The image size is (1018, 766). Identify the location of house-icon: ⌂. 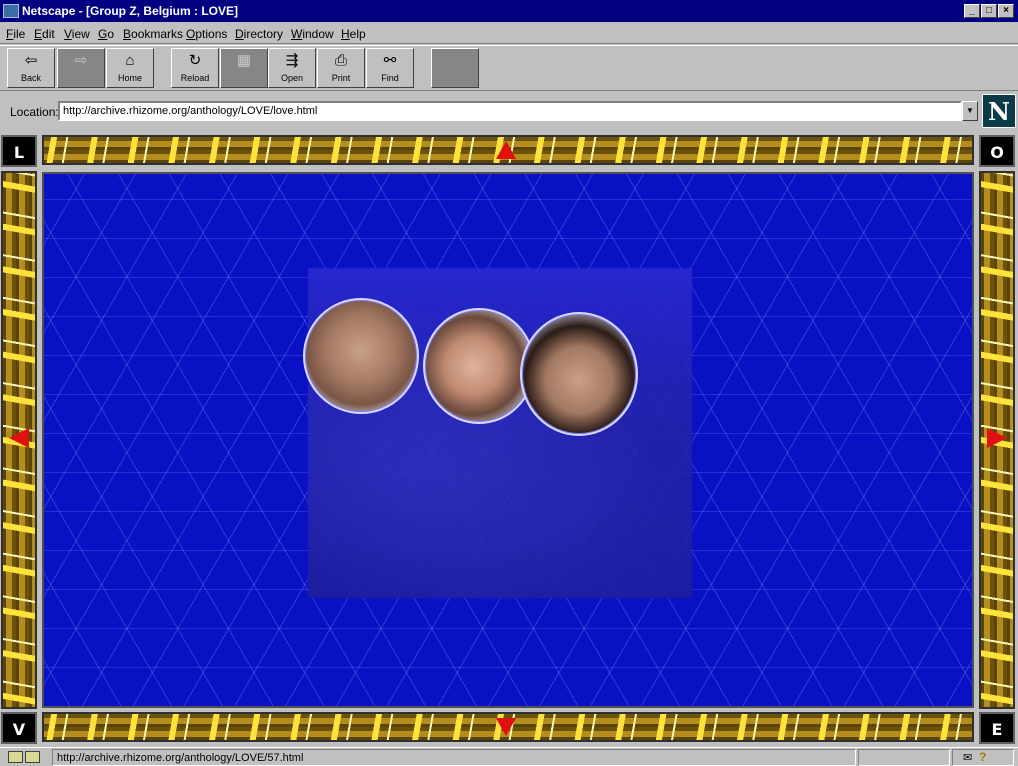
(130, 60).